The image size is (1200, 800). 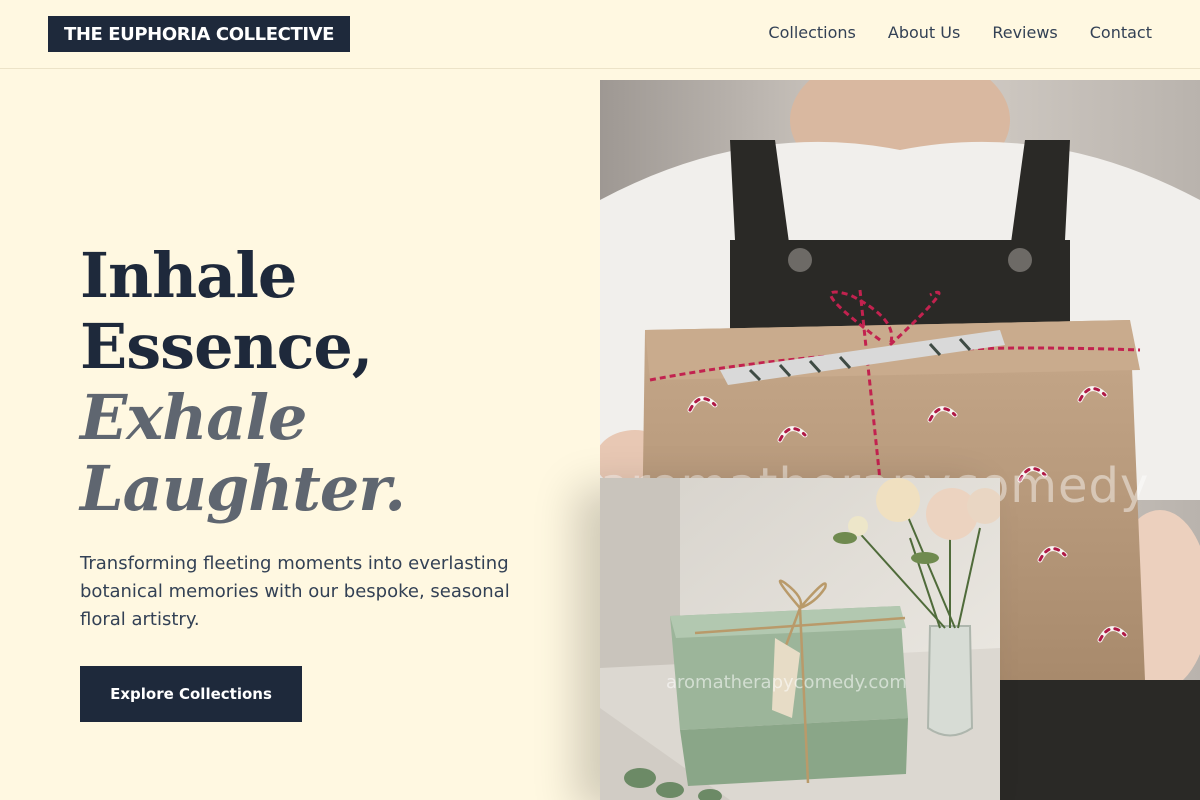 I want to click on headline-line-4: Laughter., so click(x=243, y=488).